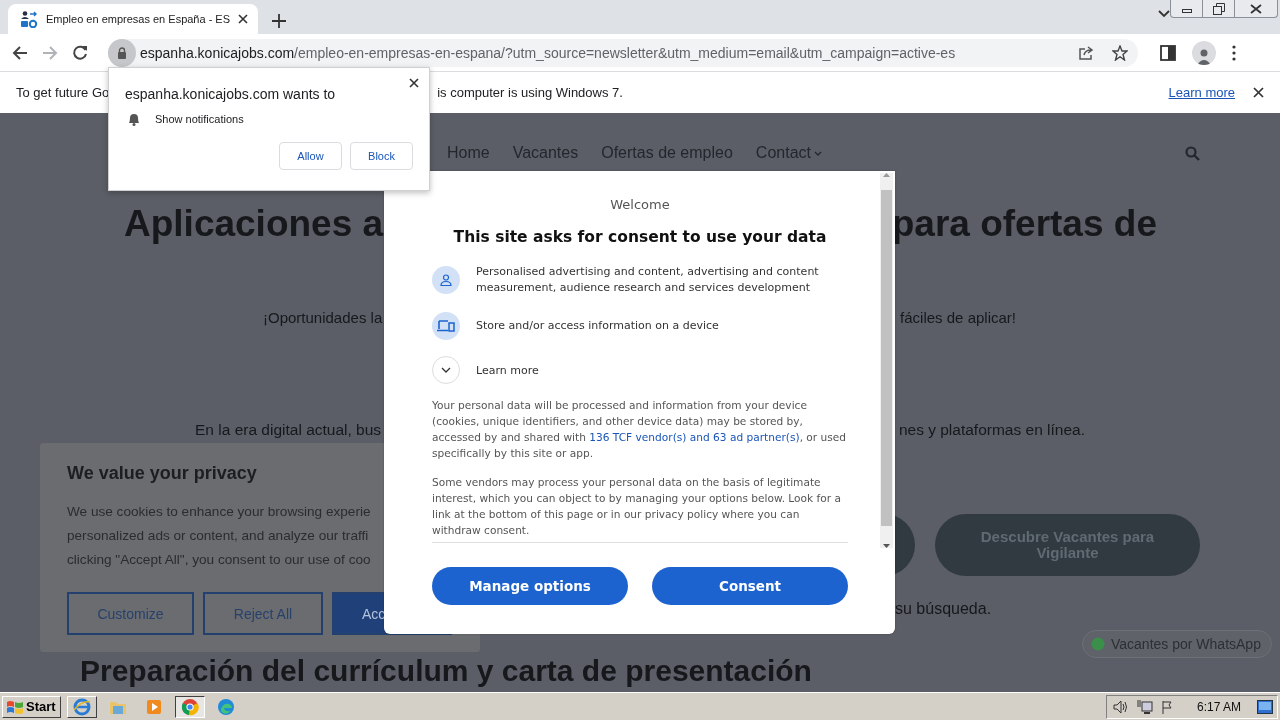 The image size is (1280, 720). I want to click on banner-text: clicking "Accept All", you consent to our use of coo, so click(219, 560).